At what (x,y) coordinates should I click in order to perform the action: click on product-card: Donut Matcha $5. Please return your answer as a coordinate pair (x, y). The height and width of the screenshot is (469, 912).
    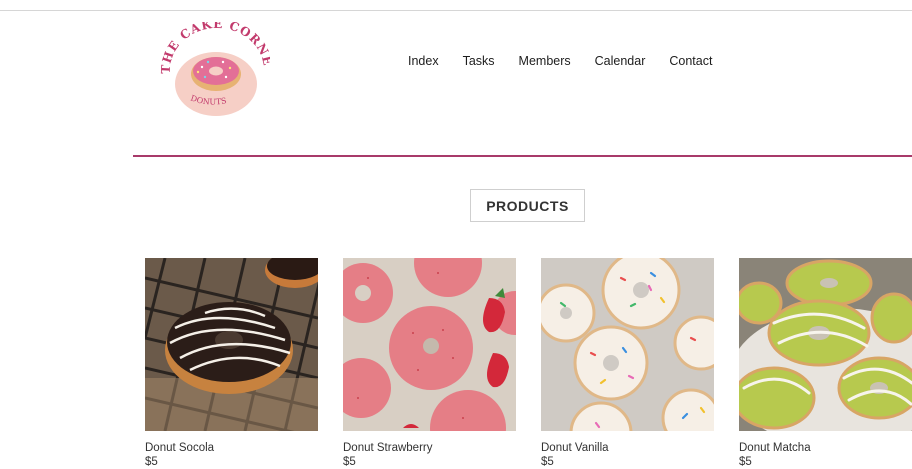
    Looking at the image, I should click on (825, 363).